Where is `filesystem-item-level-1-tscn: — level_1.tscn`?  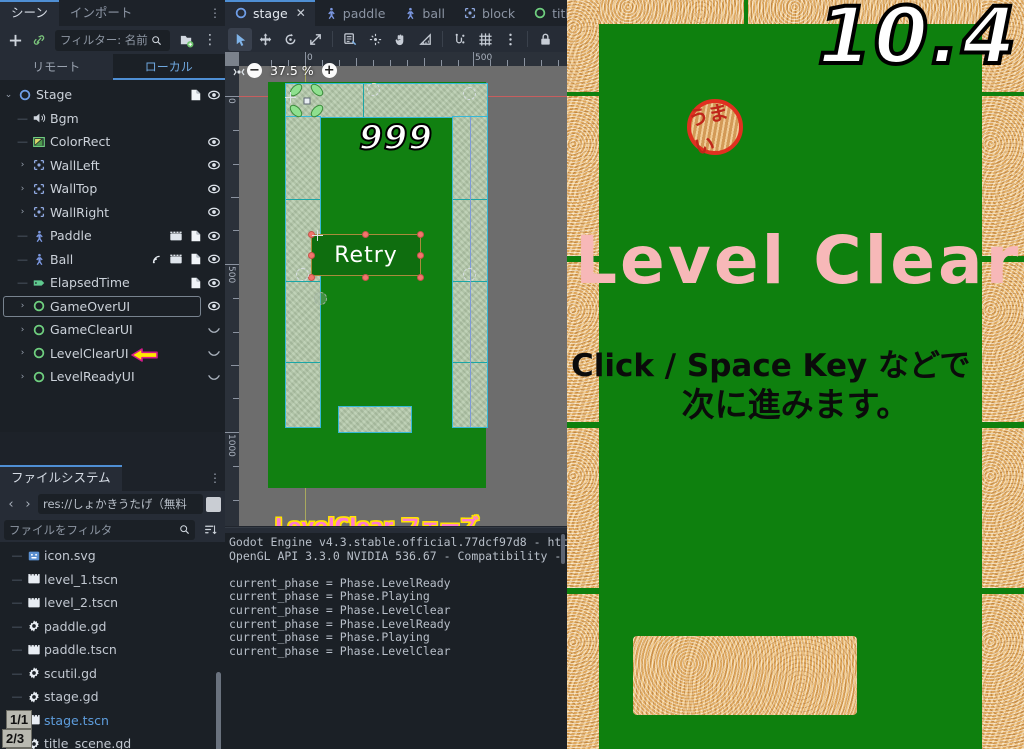
filesystem-item-level-1-tscn: — level_1.tscn is located at coordinates (112, 580).